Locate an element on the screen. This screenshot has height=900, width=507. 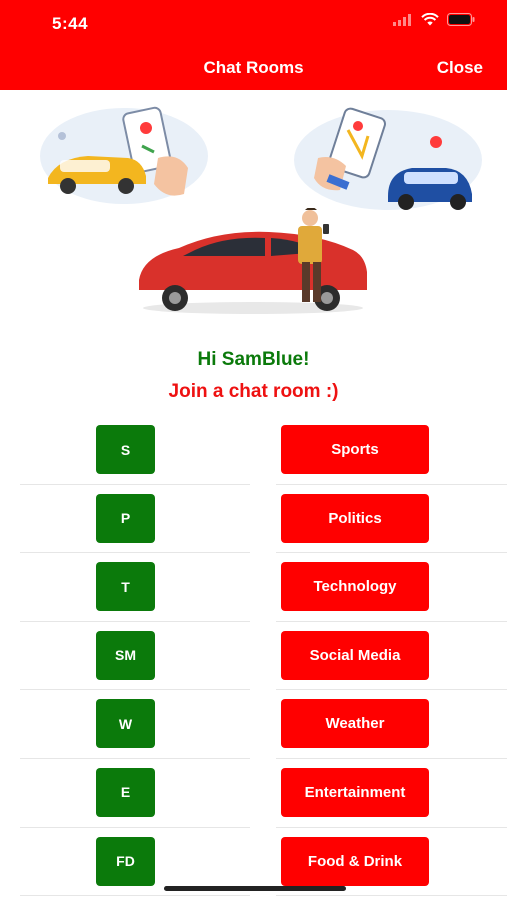
car-map-illustration-right is located at coordinates (388, 158).